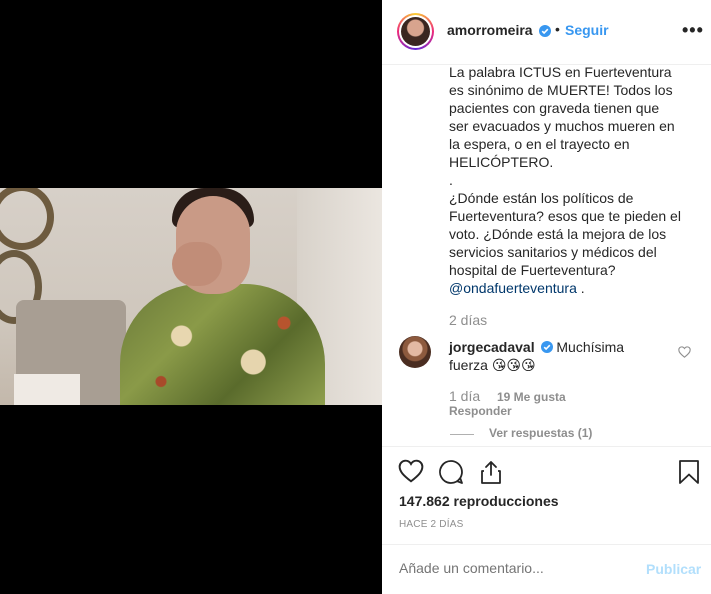  Describe the element at coordinates (554, 108) in the screenshot. I see `caption-line: pacientes con graveda tienen que` at that location.